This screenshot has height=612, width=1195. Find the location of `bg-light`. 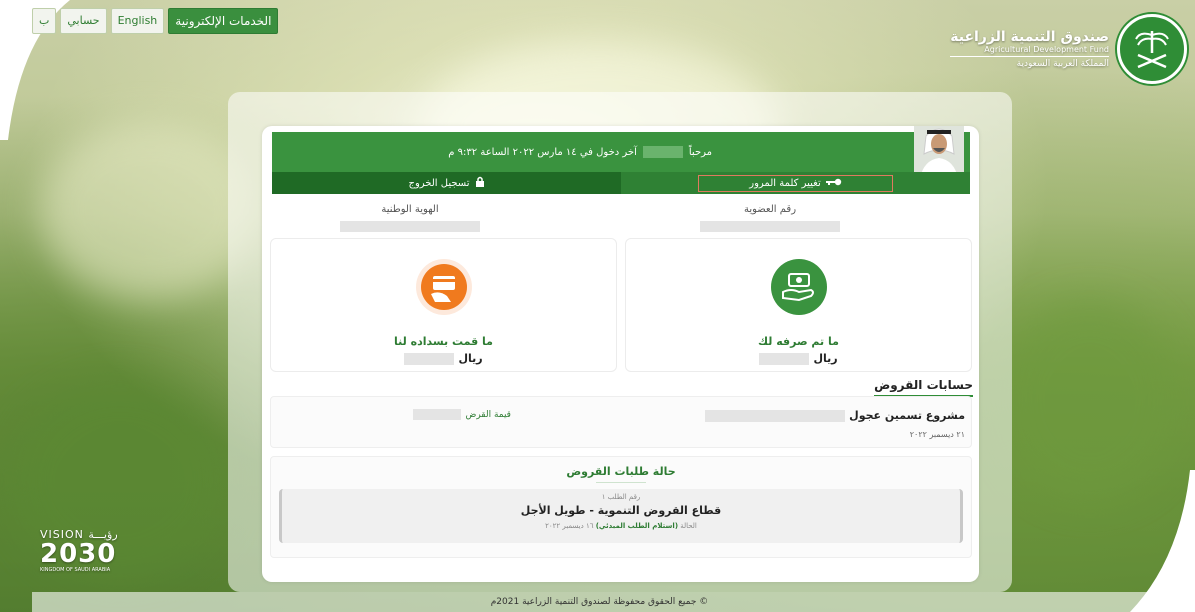

bg-light is located at coordinates (150, 210).